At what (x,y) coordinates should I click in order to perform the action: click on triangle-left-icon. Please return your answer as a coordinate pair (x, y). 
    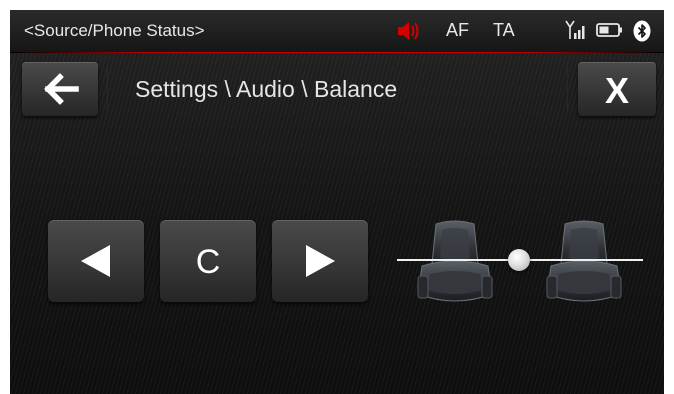
    Looking at the image, I should click on (95, 261).